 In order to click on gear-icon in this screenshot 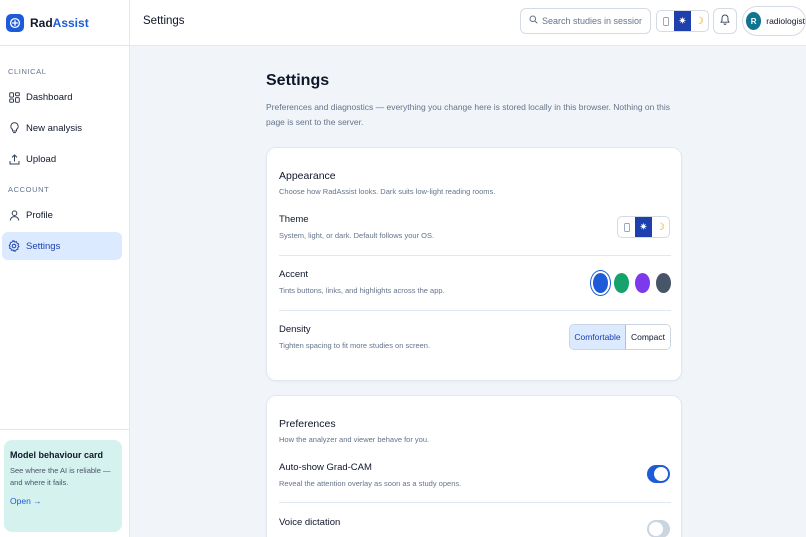, I will do `click(14, 246)`.